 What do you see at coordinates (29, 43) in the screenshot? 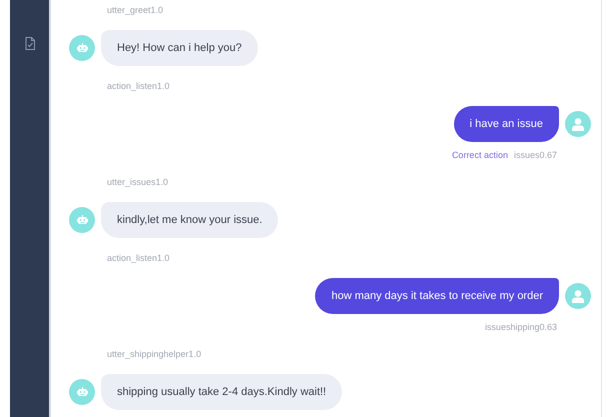
I see `document-check-icon` at bounding box center [29, 43].